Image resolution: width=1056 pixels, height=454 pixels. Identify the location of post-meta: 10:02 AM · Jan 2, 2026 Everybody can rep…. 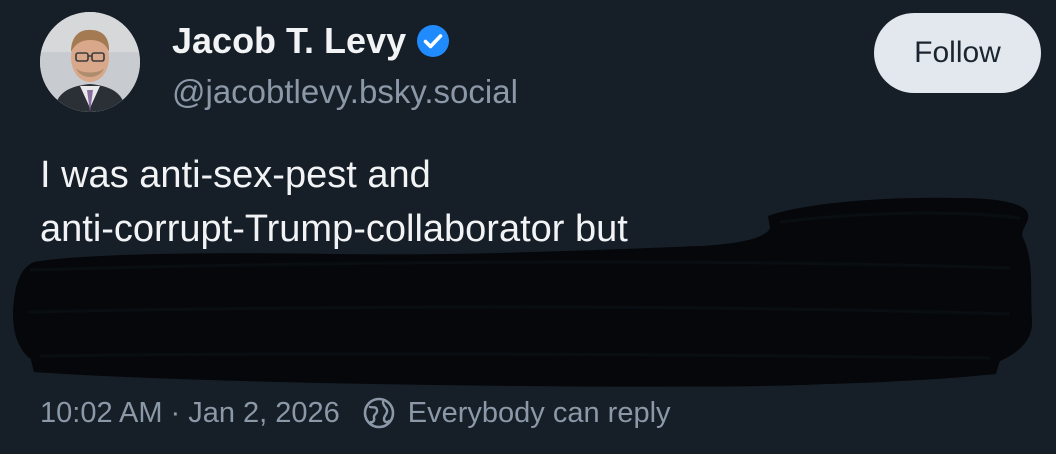
(355, 413).